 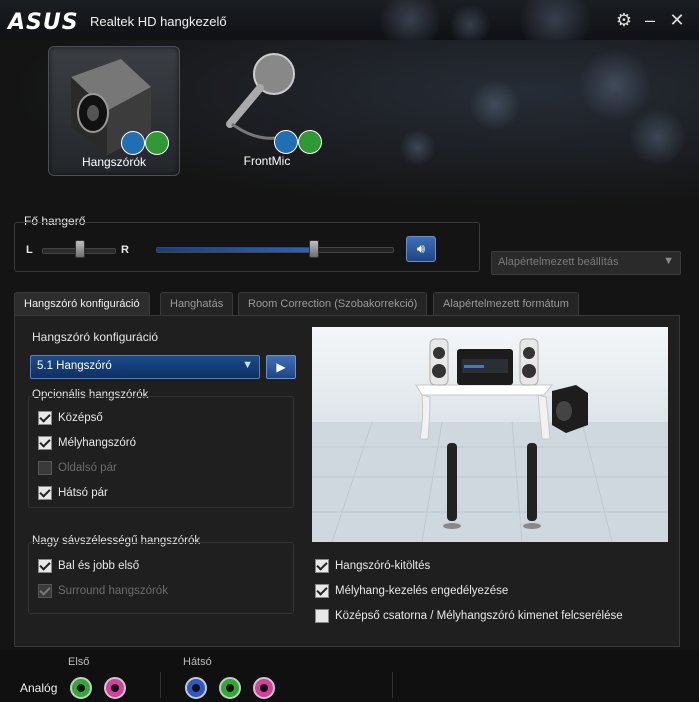 What do you see at coordinates (624, 20) in the screenshot?
I see `gear-icon: ⚙` at bounding box center [624, 20].